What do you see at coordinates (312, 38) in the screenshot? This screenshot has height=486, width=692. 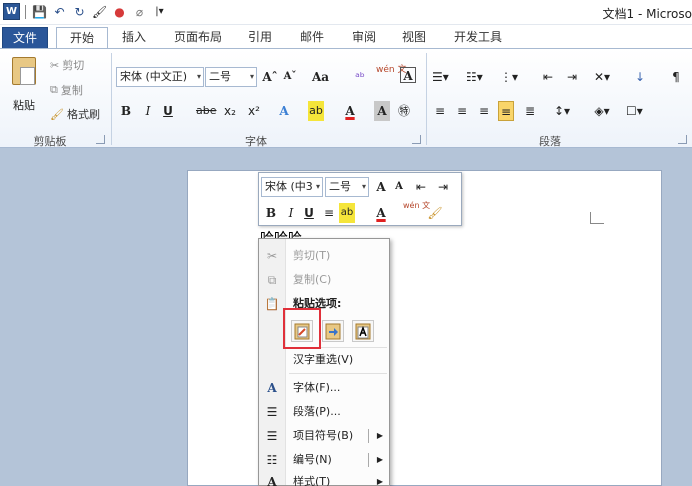 I see `tab-mailings: 邮件` at bounding box center [312, 38].